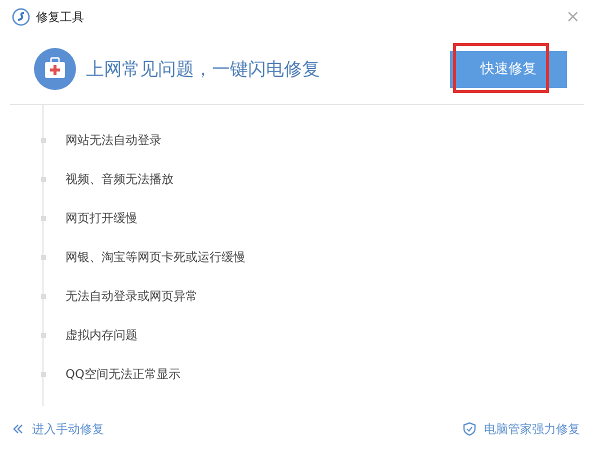 The width and height of the screenshot is (594, 452). What do you see at coordinates (573, 17) in the screenshot?
I see `close-button: ×` at bounding box center [573, 17].